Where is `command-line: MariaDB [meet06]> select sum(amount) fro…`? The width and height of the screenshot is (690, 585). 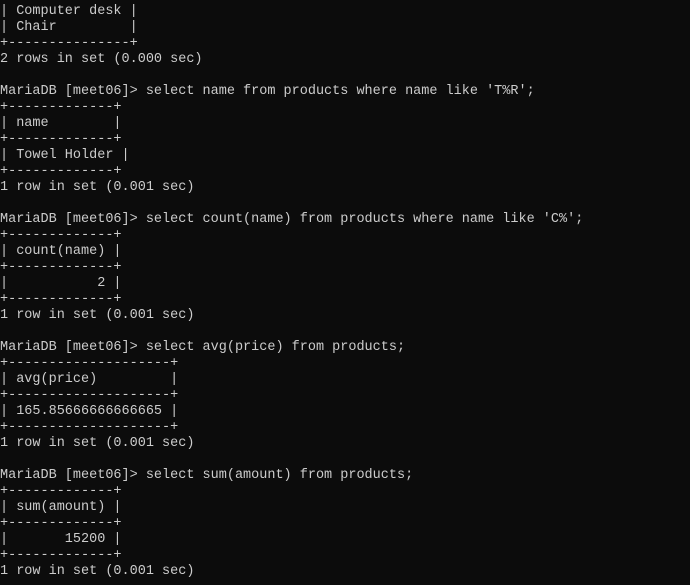
command-line: MariaDB [meet06]> select sum(amount) fro… is located at coordinates (207, 475).